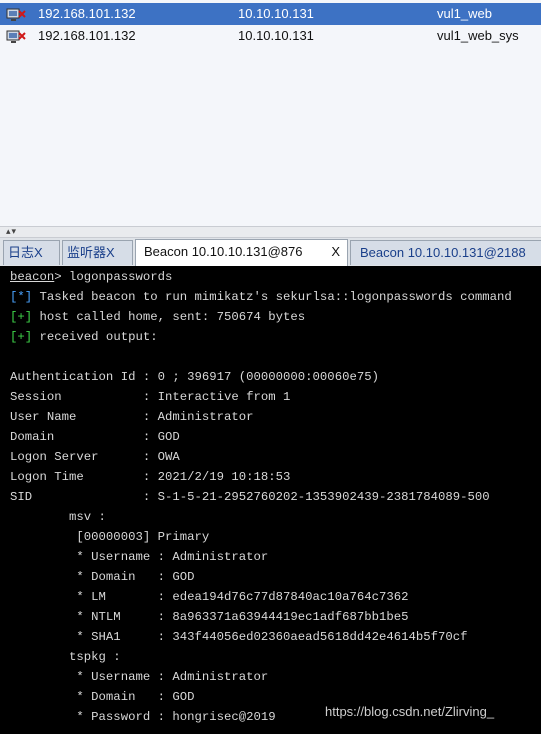 The image size is (541, 734). What do you see at coordinates (65, 657) in the screenshot?
I see `console-line: tspkg :` at bounding box center [65, 657].